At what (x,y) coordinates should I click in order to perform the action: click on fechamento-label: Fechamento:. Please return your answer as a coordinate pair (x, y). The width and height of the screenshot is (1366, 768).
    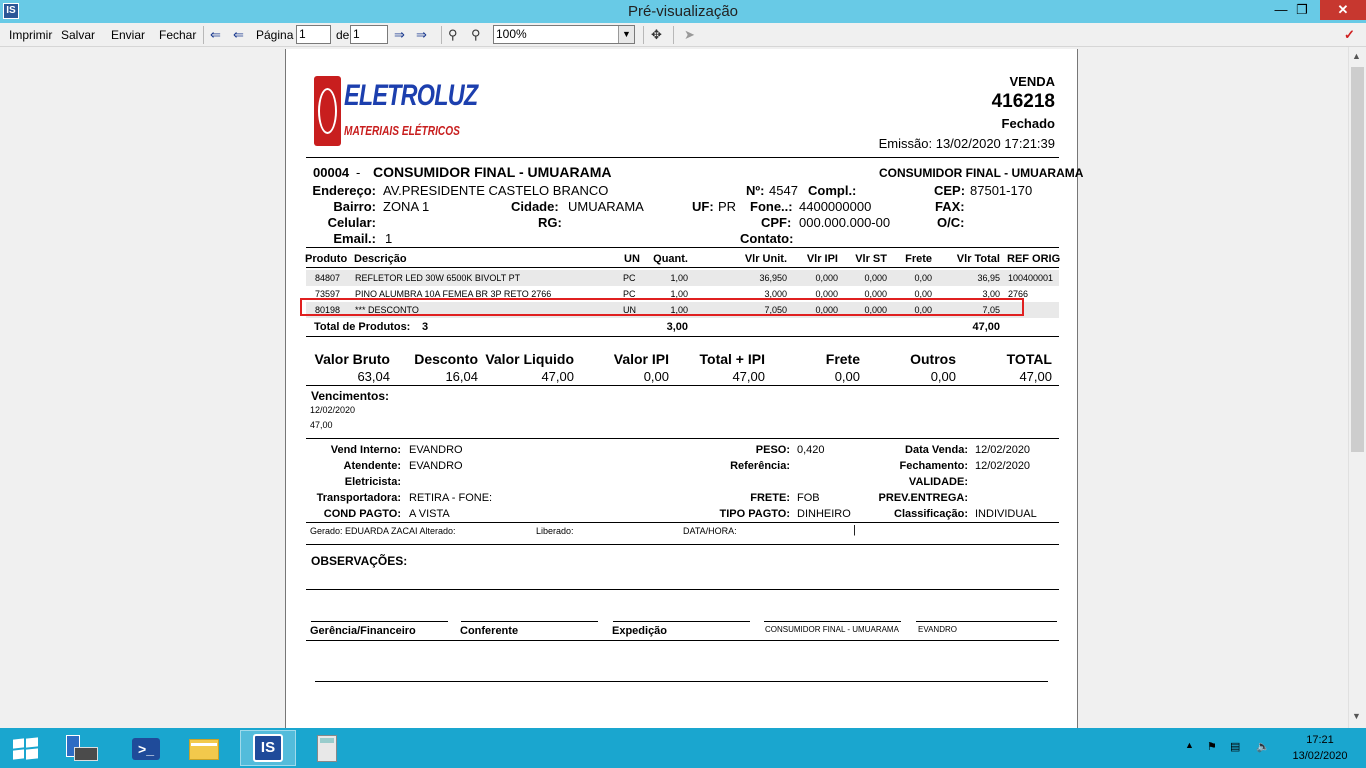
    Looking at the image, I should click on (933, 466).